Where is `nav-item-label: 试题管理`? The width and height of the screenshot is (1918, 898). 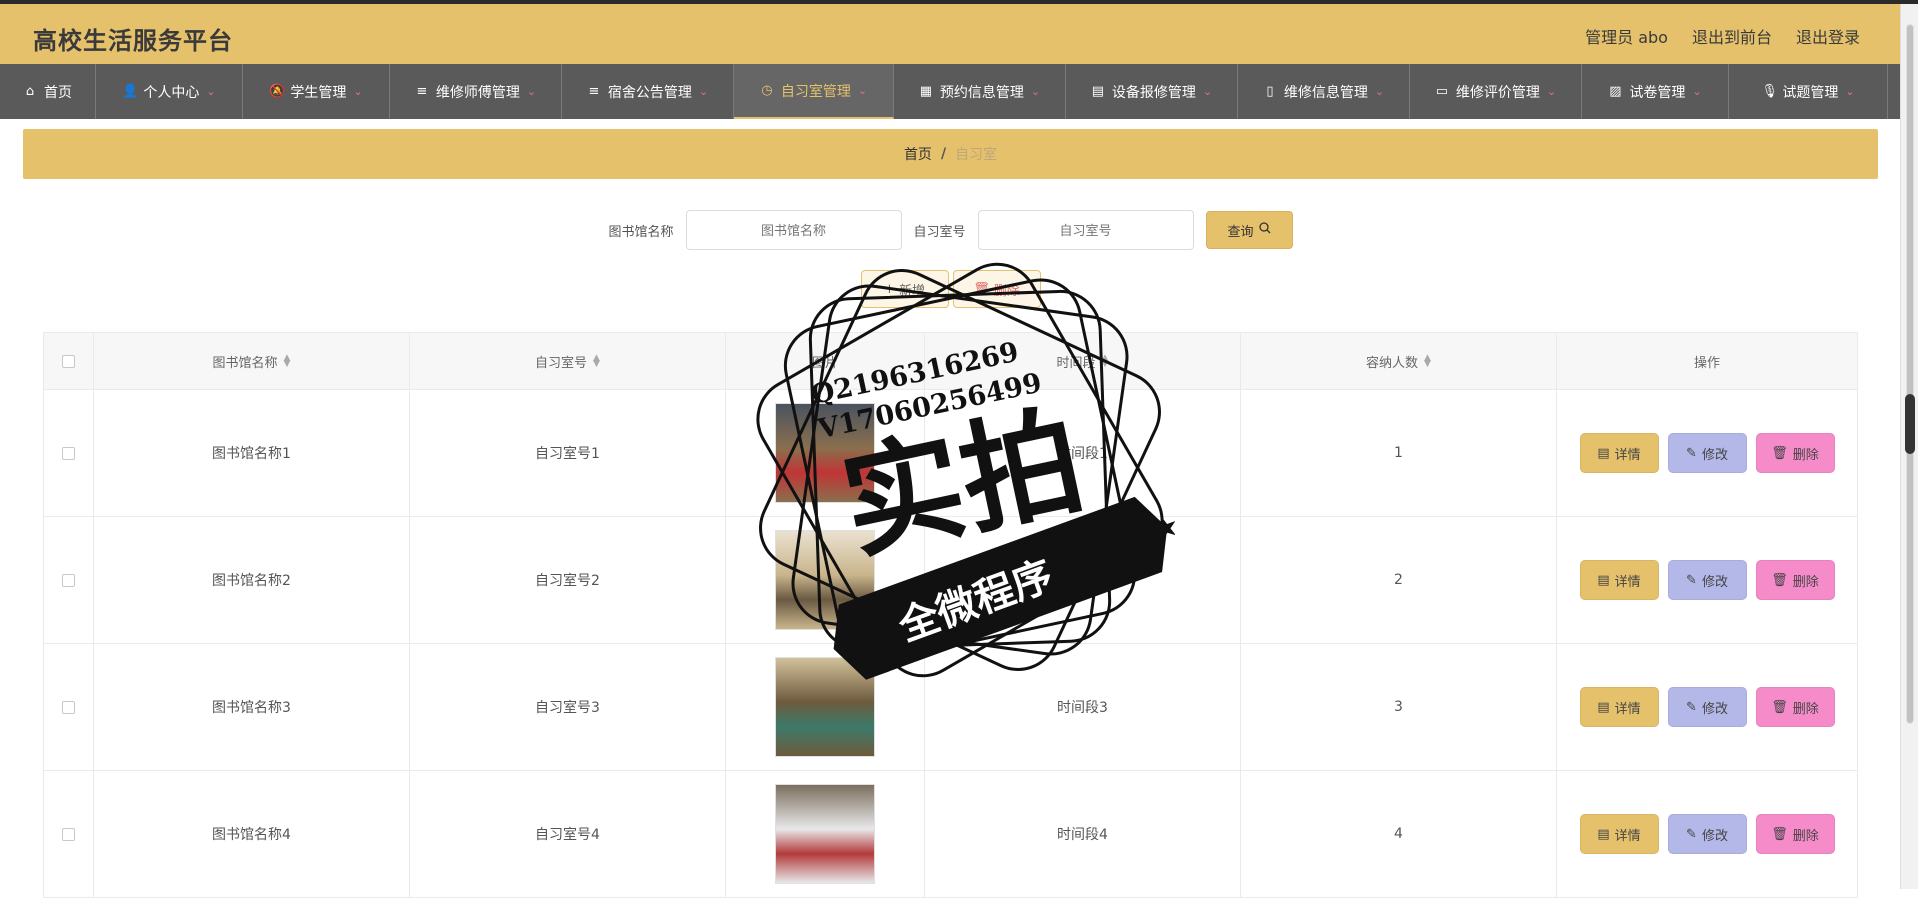
nav-item-label: 试题管理 is located at coordinates (1810, 92).